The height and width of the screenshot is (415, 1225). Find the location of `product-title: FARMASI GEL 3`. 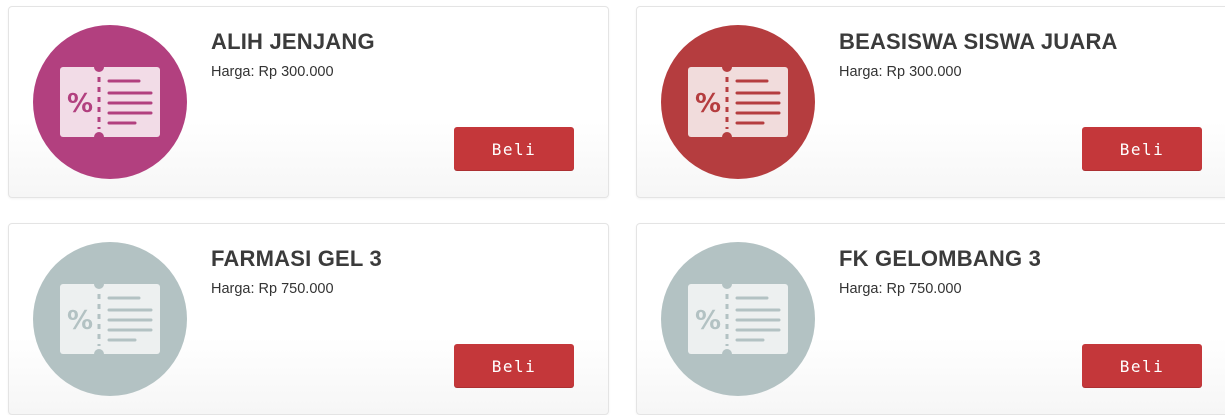

product-title: FARMASI GEL 3 is located at coordinates (296, 258).